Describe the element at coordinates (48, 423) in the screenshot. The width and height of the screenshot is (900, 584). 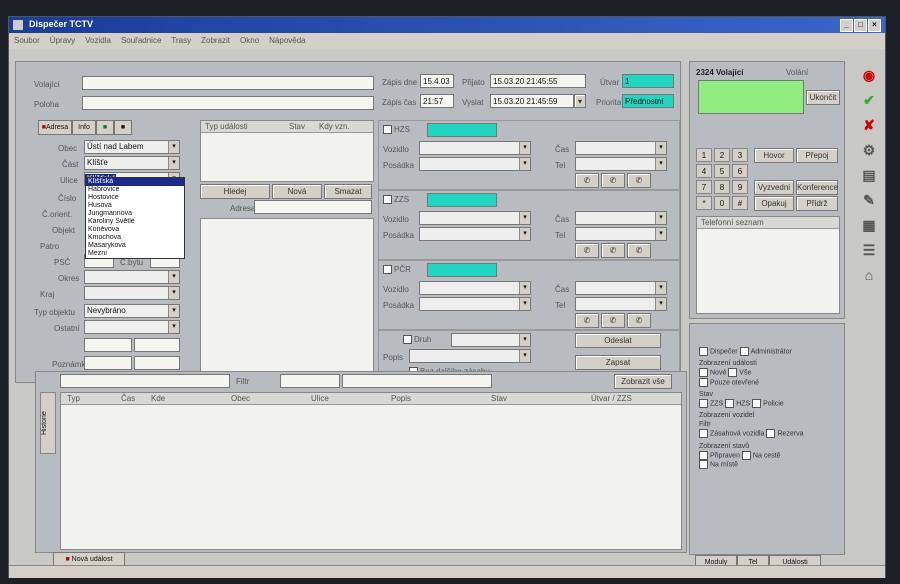
I see `history-side-tab: Historie` at that location.